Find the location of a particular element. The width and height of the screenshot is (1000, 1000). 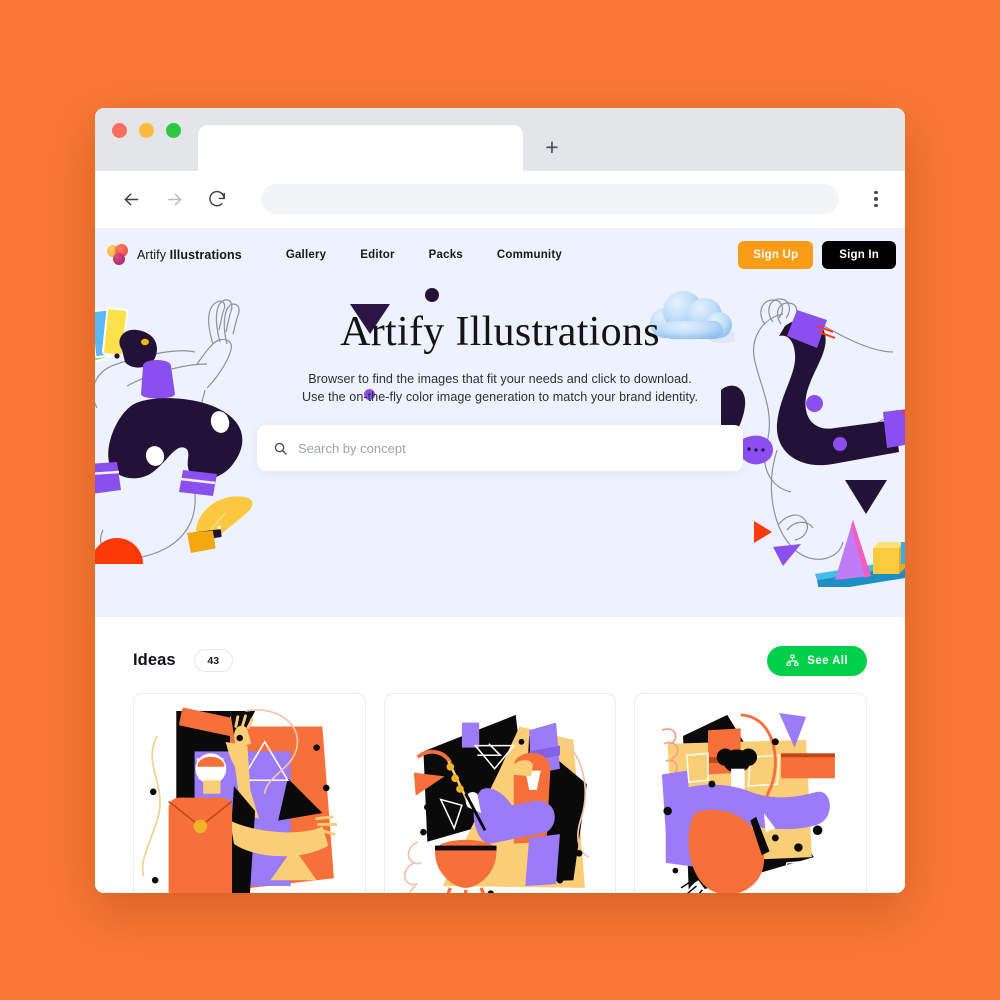

see-all-button: See All is located at coordinates (817, 660).